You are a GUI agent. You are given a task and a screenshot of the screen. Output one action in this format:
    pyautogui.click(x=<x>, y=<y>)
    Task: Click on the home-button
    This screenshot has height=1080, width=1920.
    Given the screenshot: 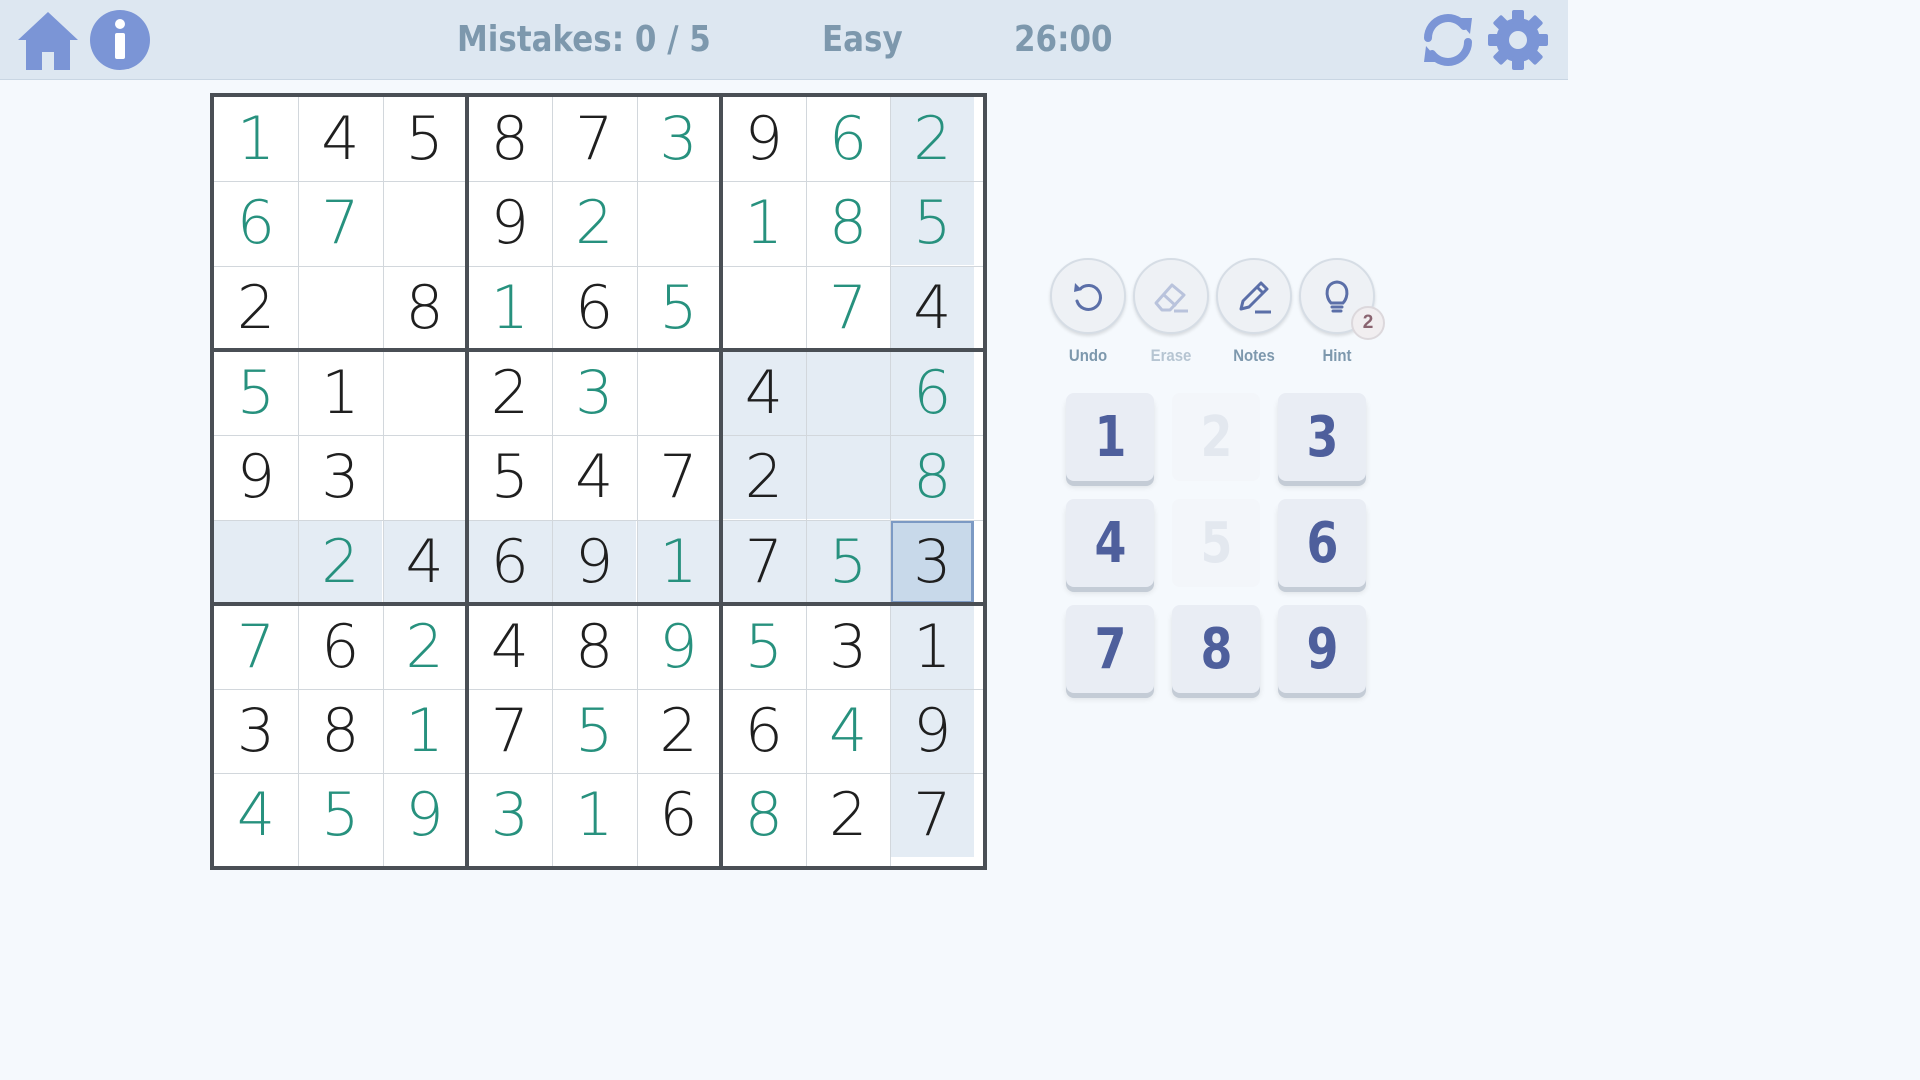 What is the action you would take?
    pyautogui.click(x=48, y=40)
    